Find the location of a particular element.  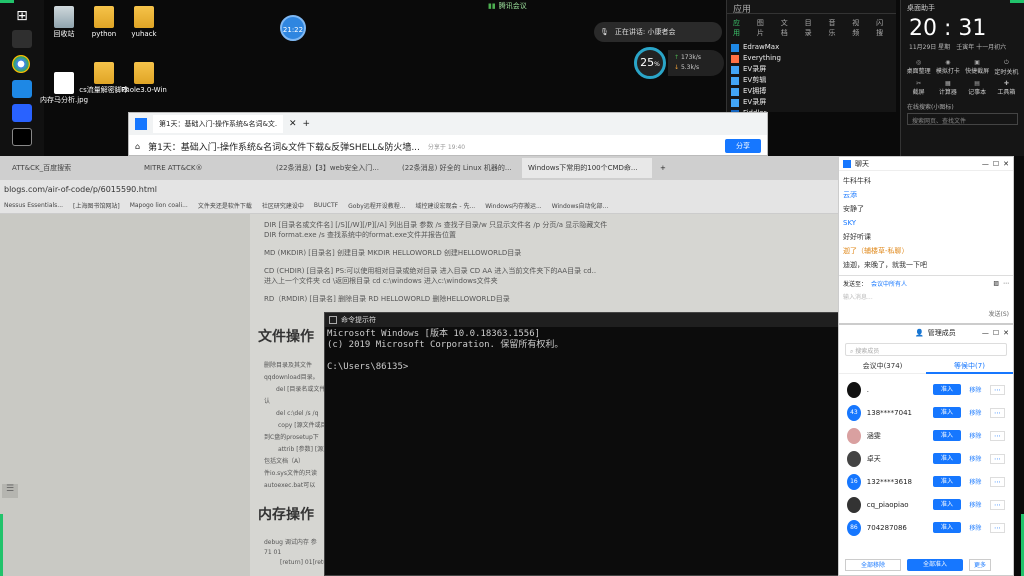

terminal-icon is located at coordinates (22, 137).